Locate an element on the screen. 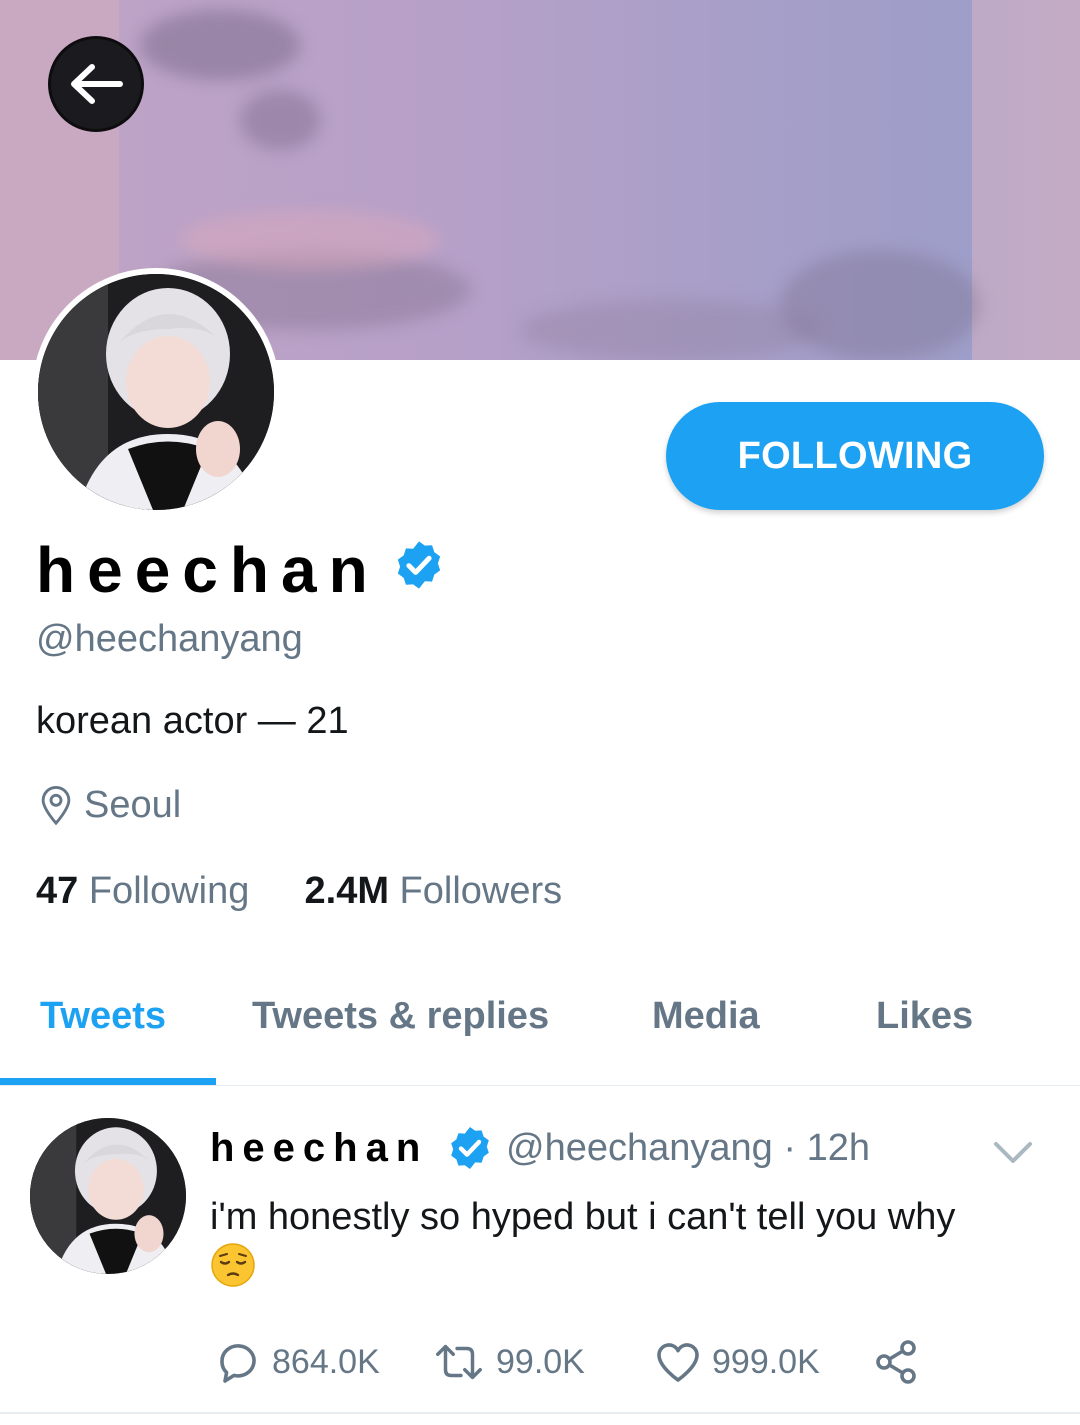 This screenshot has width=1080, height=1425. profile-display-name: heechan is located at coordinates (208, 570).